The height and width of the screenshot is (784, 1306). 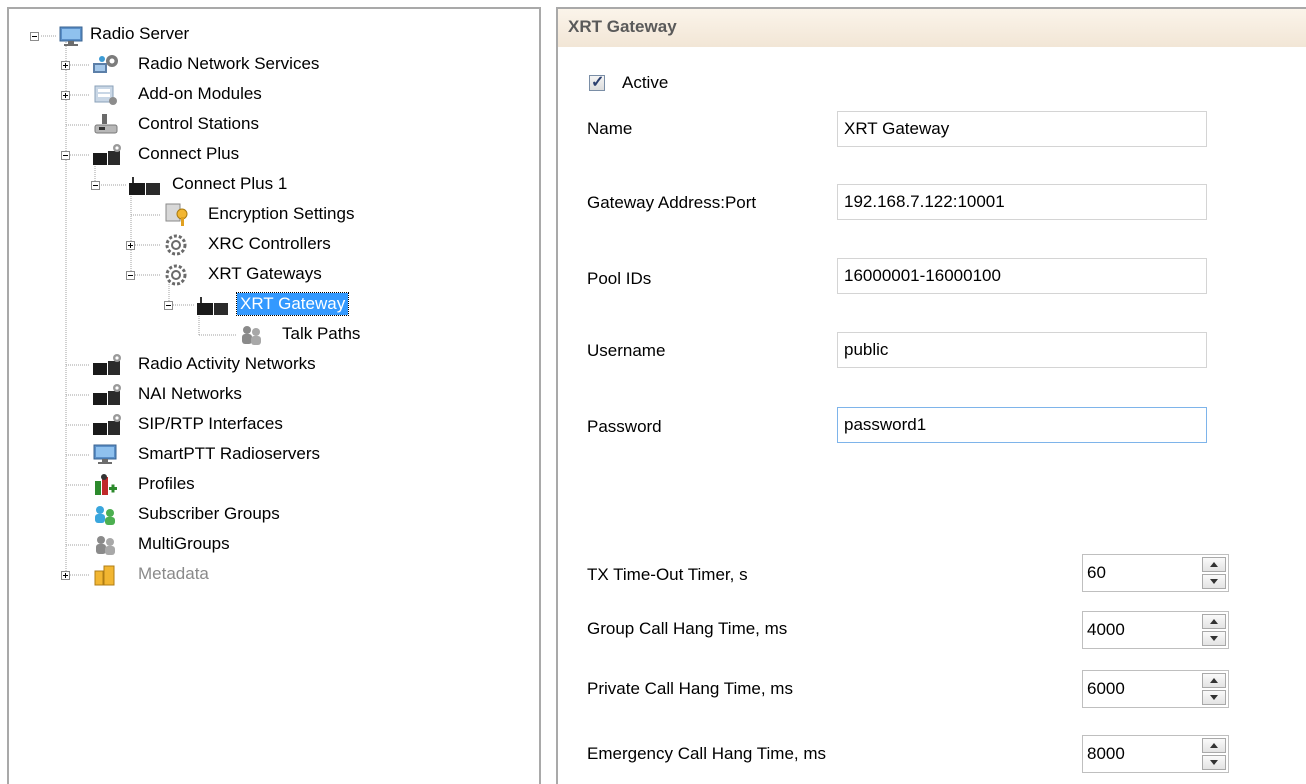 I want to click on tree-item-xrt-gateway: XRT Gateway, so click(x=292, y=304).